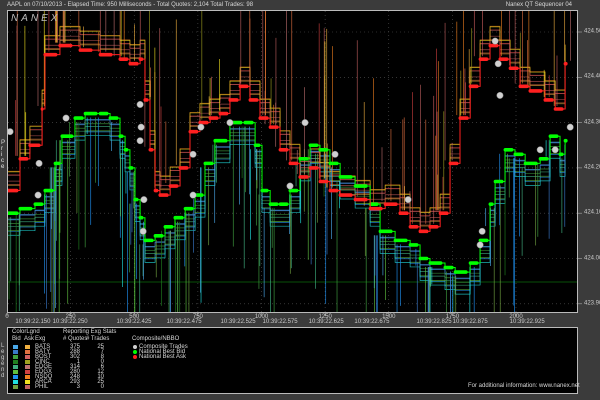 The image size is (600, 400). I want to click on composite-label: National Best Ask, so click(163, 357).